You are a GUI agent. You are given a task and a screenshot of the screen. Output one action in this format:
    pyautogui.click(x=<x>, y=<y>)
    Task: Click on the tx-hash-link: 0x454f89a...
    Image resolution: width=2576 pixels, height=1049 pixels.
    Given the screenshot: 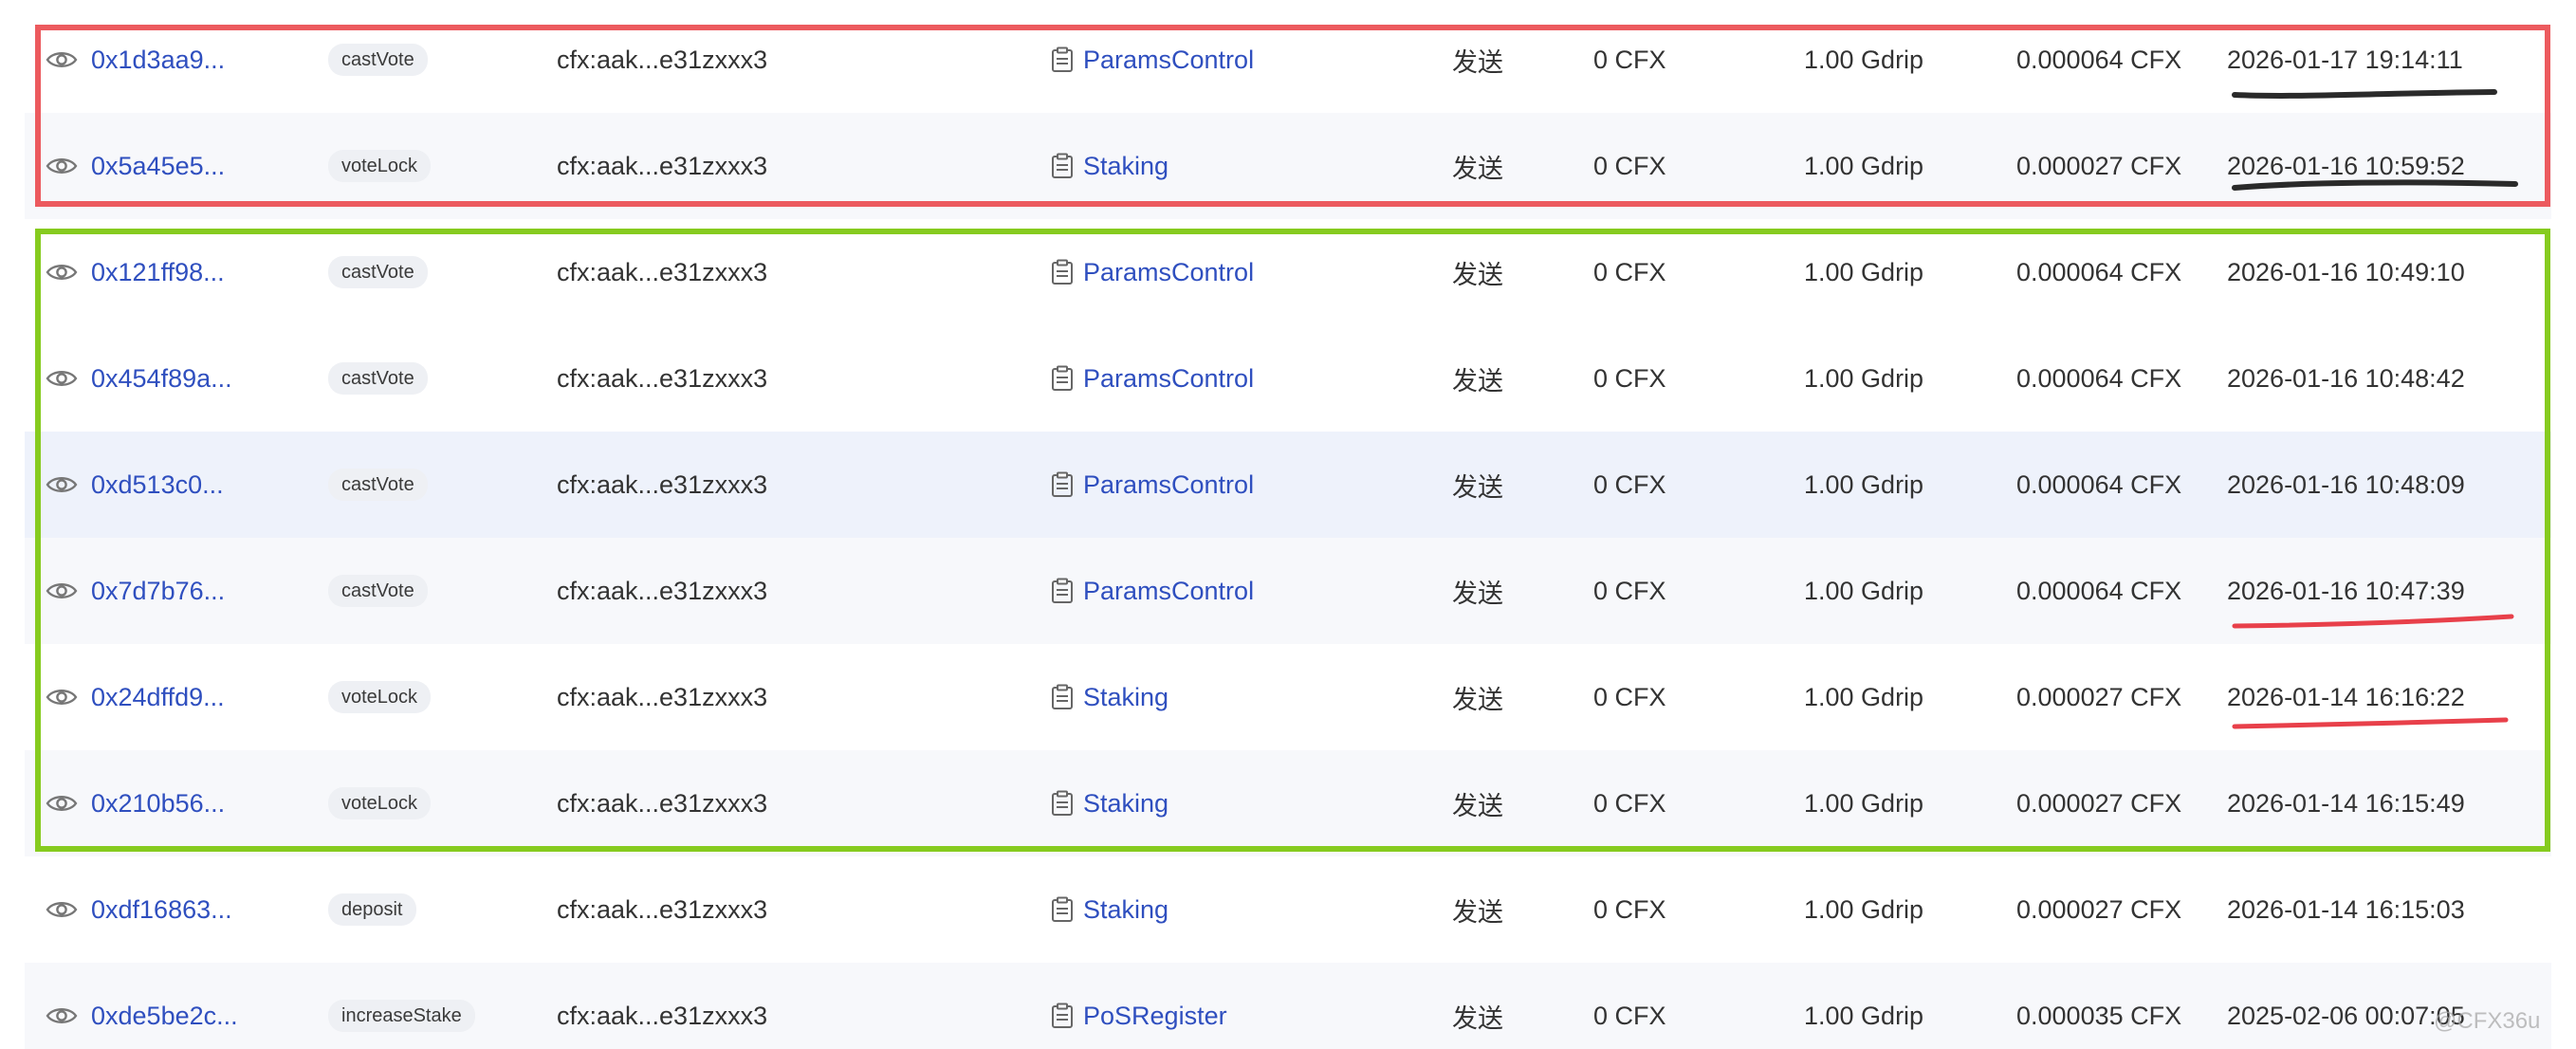 What is the action you would take?
    pyautogui.click(x=161, y=378)
    